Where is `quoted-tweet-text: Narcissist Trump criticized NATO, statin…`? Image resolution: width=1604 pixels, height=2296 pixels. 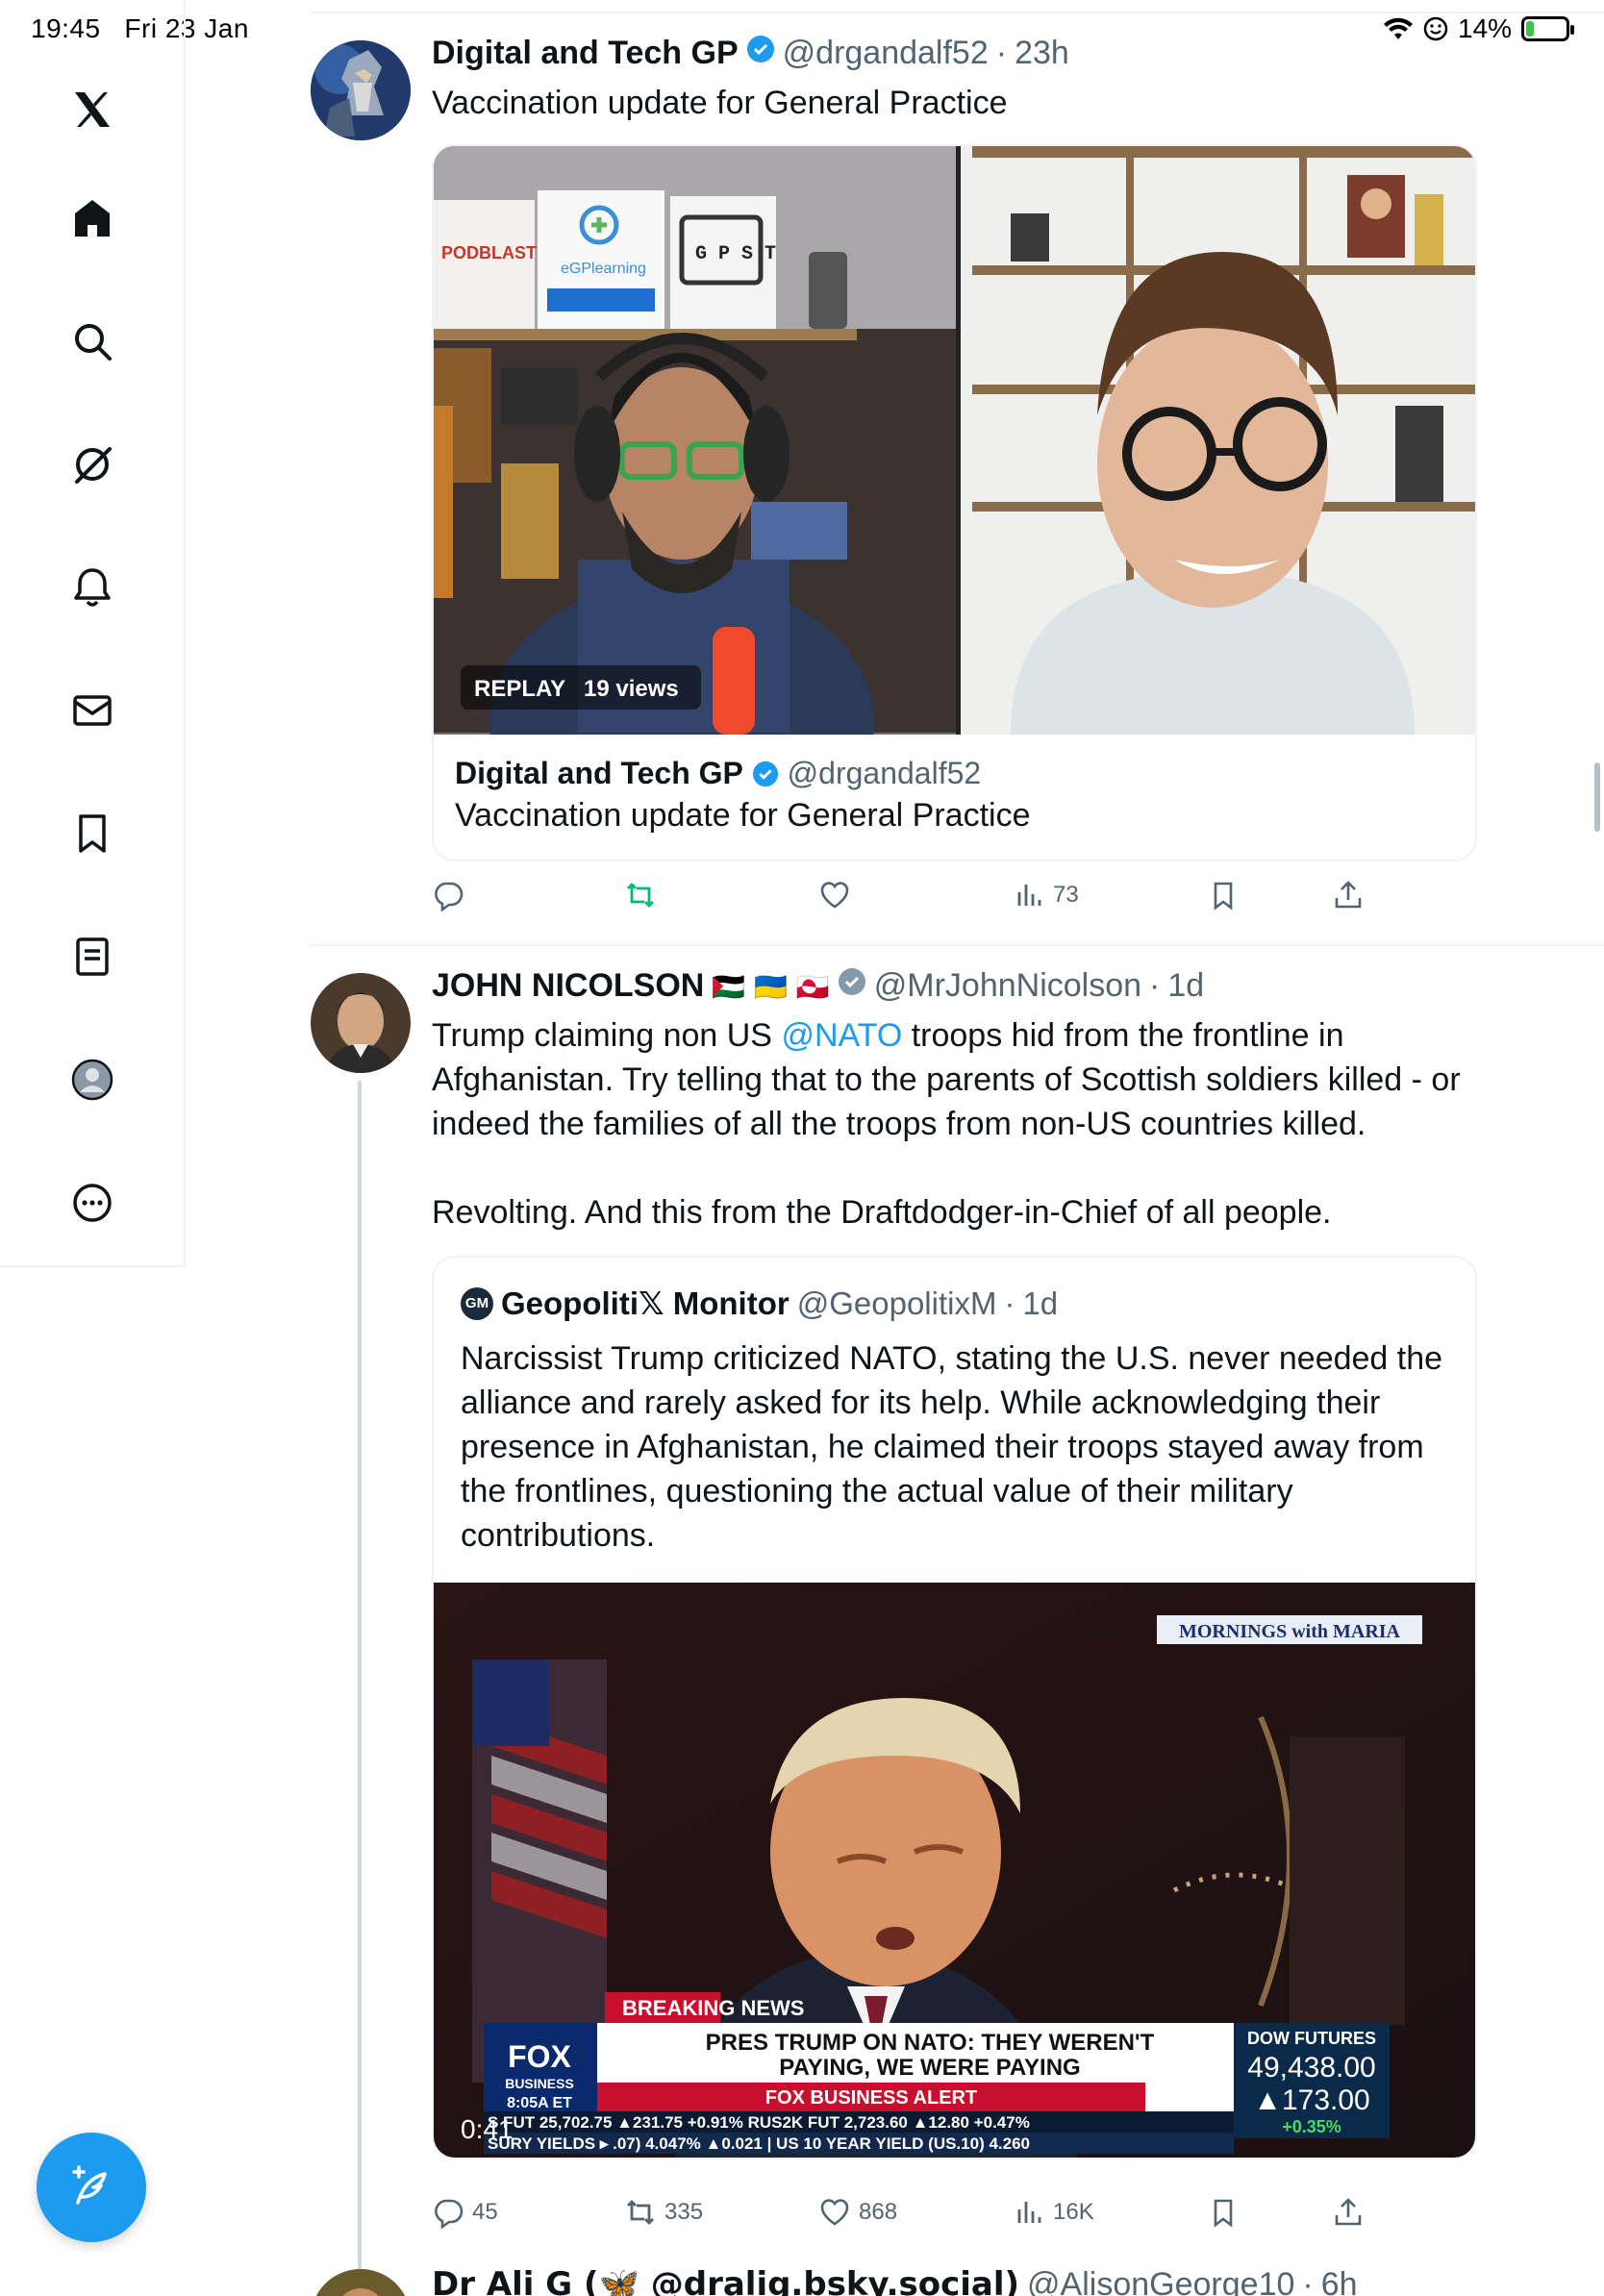 quoted-tweet-text: Narcissist Trump criticized NATO, statin… is located at coordinates (952, 1447).